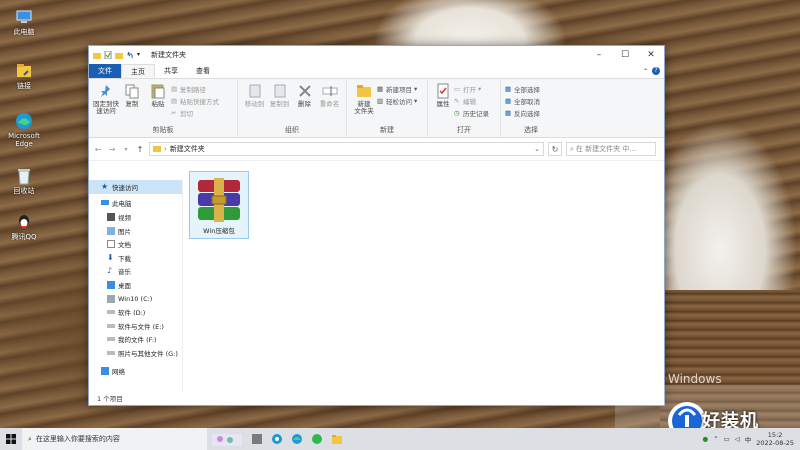  I want to click on easy-access-icon: ▧, so click(380, 101).